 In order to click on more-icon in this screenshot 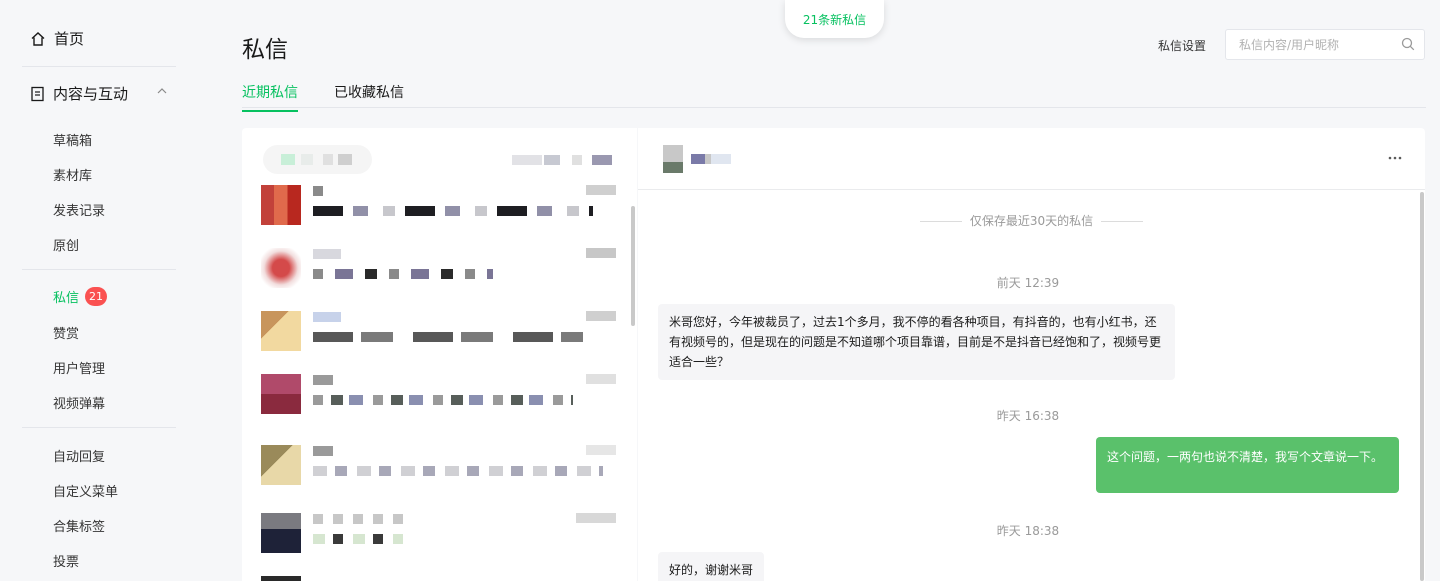, I will do `click(1395, 158)`.